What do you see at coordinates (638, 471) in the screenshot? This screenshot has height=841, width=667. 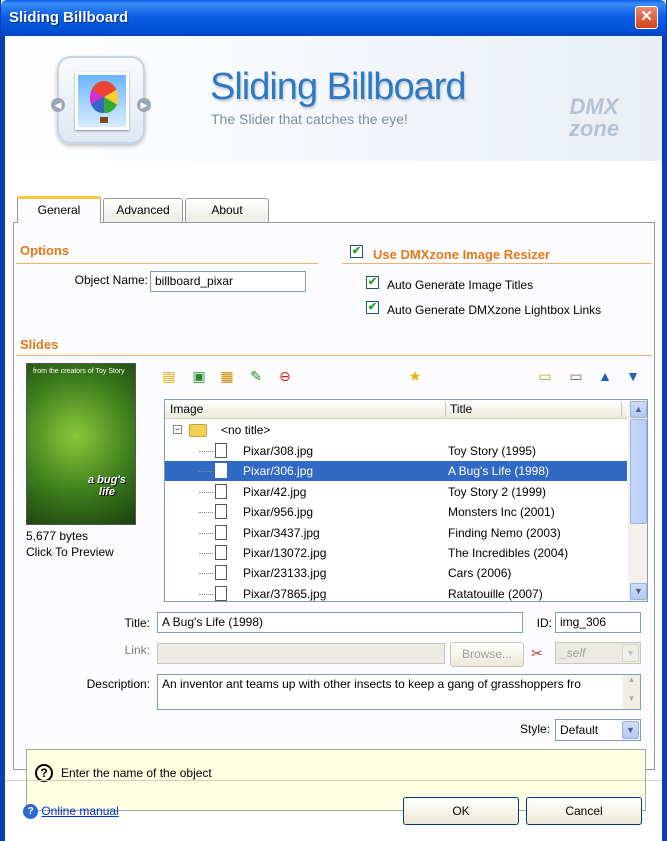 I see `scroll-thumb` at bounding box center [638, 471].